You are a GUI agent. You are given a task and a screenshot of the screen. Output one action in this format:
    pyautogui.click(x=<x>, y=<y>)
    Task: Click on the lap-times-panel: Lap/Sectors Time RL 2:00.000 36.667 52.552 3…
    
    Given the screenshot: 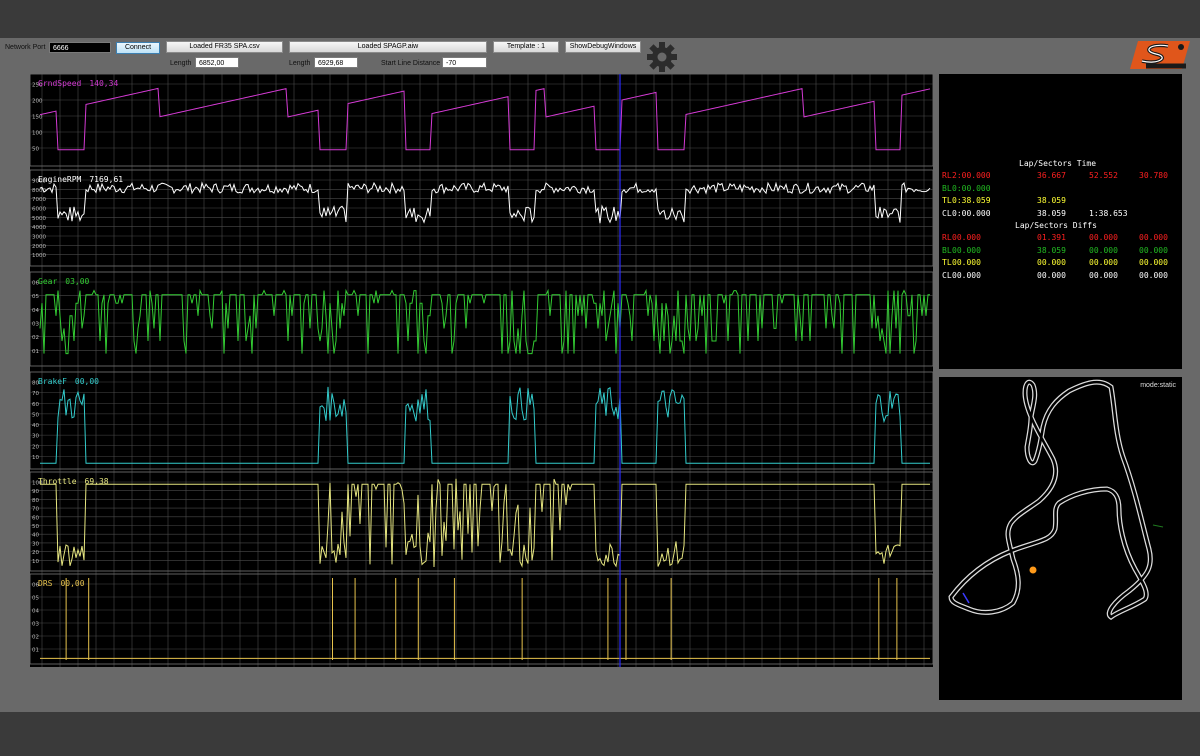 What is the action you would take?
    pyautogui.click(x=1060, y=221)
    